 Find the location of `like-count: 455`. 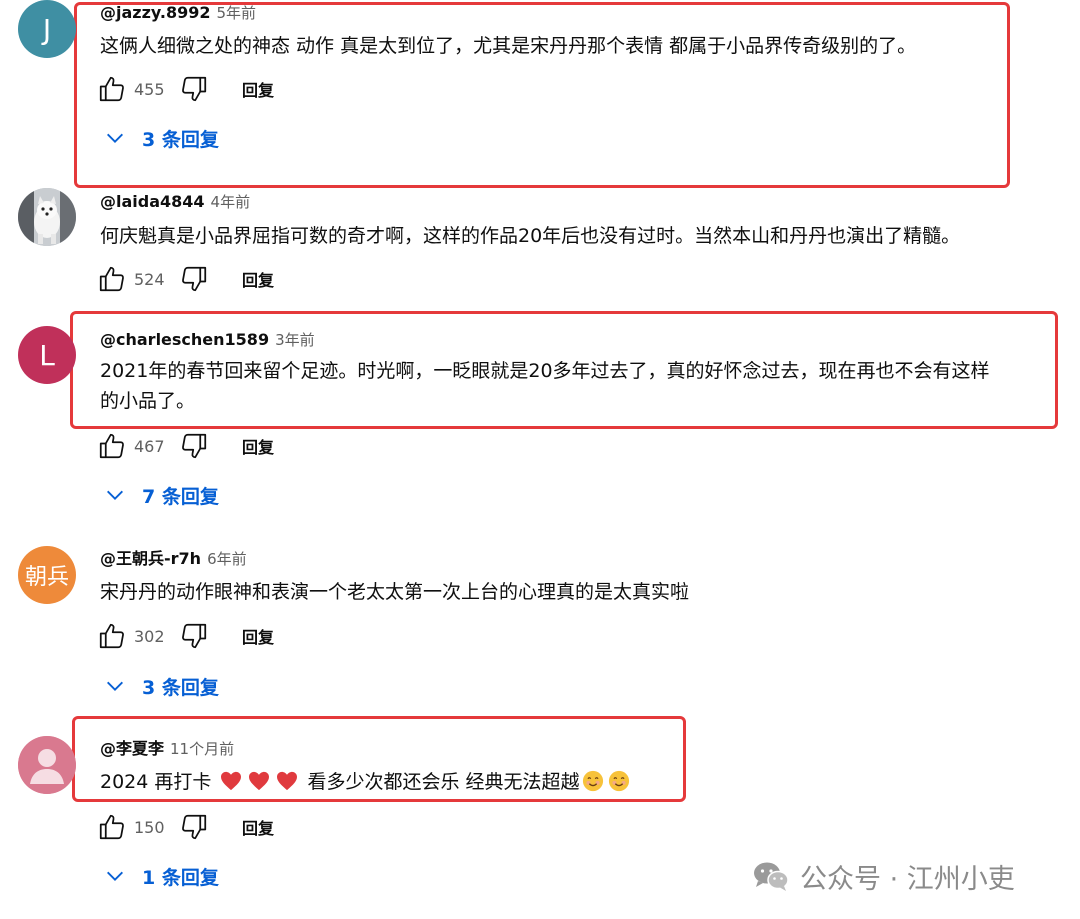

like-count: 455 is located at coordinates (149, 89).